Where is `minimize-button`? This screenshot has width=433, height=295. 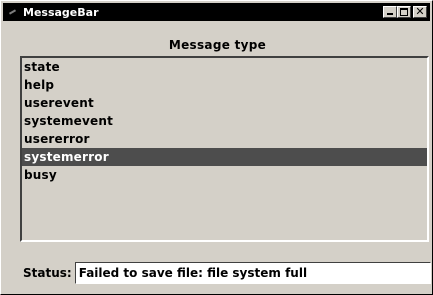 minimize-button is located at coordinates (390, 12).